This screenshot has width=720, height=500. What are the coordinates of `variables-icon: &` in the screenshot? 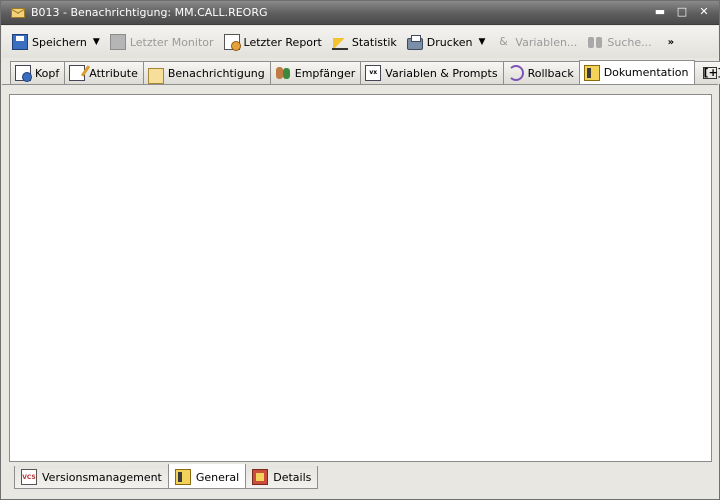 It's located at (503, 41).